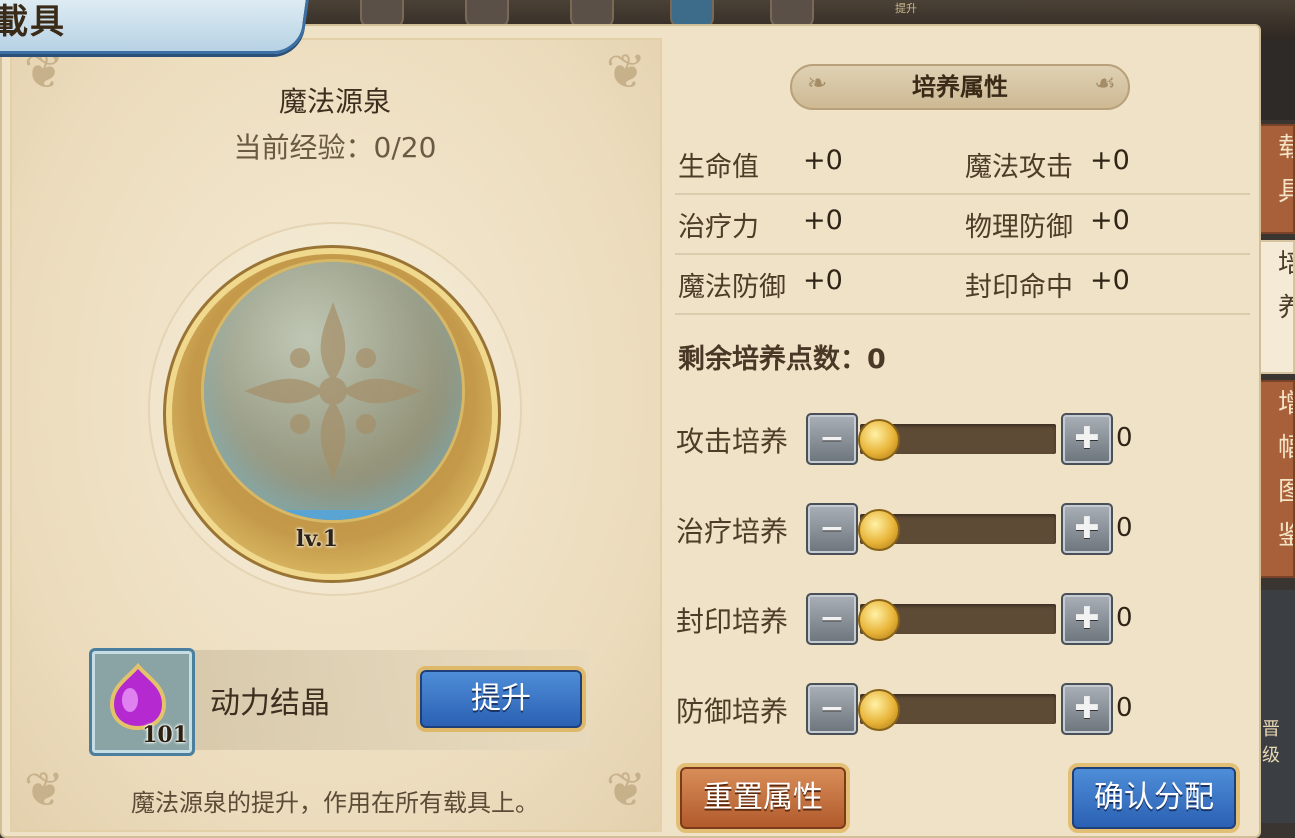 The image size is (1295, 838). I want to click on decrease-seal-button: −, so click(832, 619).